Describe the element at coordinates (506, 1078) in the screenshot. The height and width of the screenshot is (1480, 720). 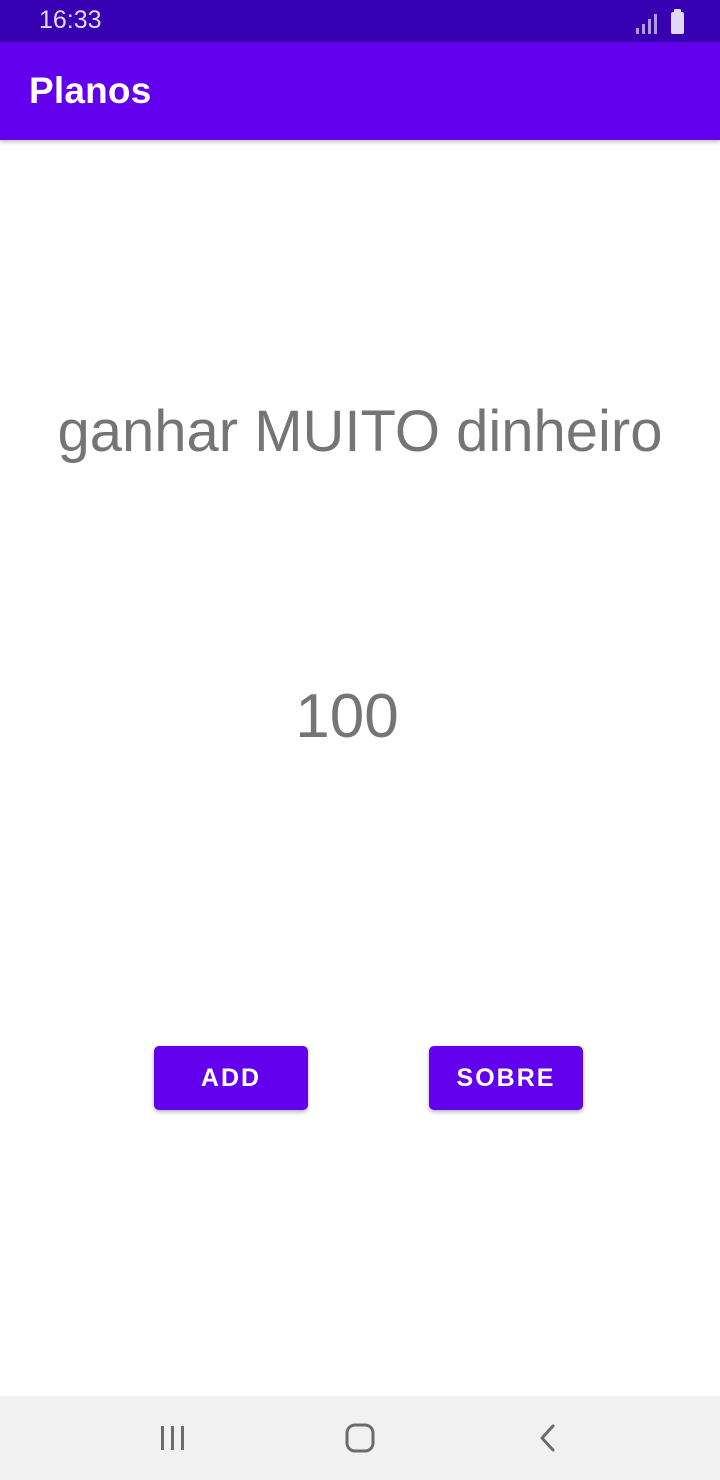
I see `sobre-button: SOBRE` at that location.